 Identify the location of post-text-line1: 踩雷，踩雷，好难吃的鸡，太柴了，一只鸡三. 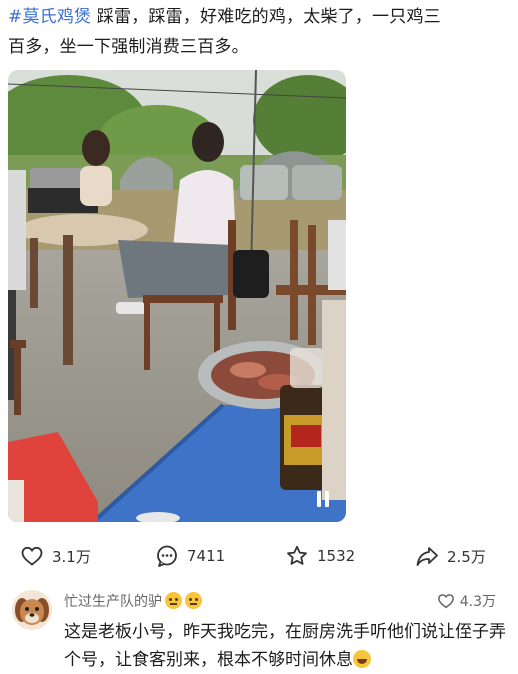
(266, 17).